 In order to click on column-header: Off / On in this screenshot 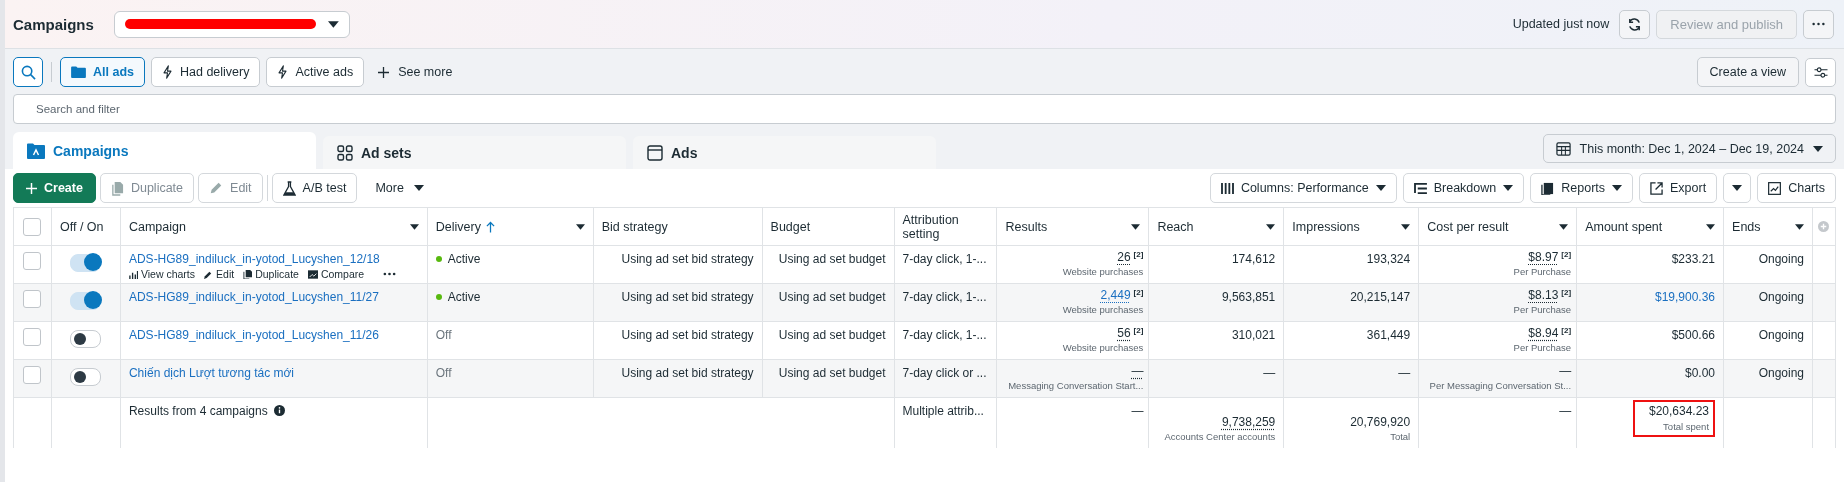, I will do `click(82, 226)`.